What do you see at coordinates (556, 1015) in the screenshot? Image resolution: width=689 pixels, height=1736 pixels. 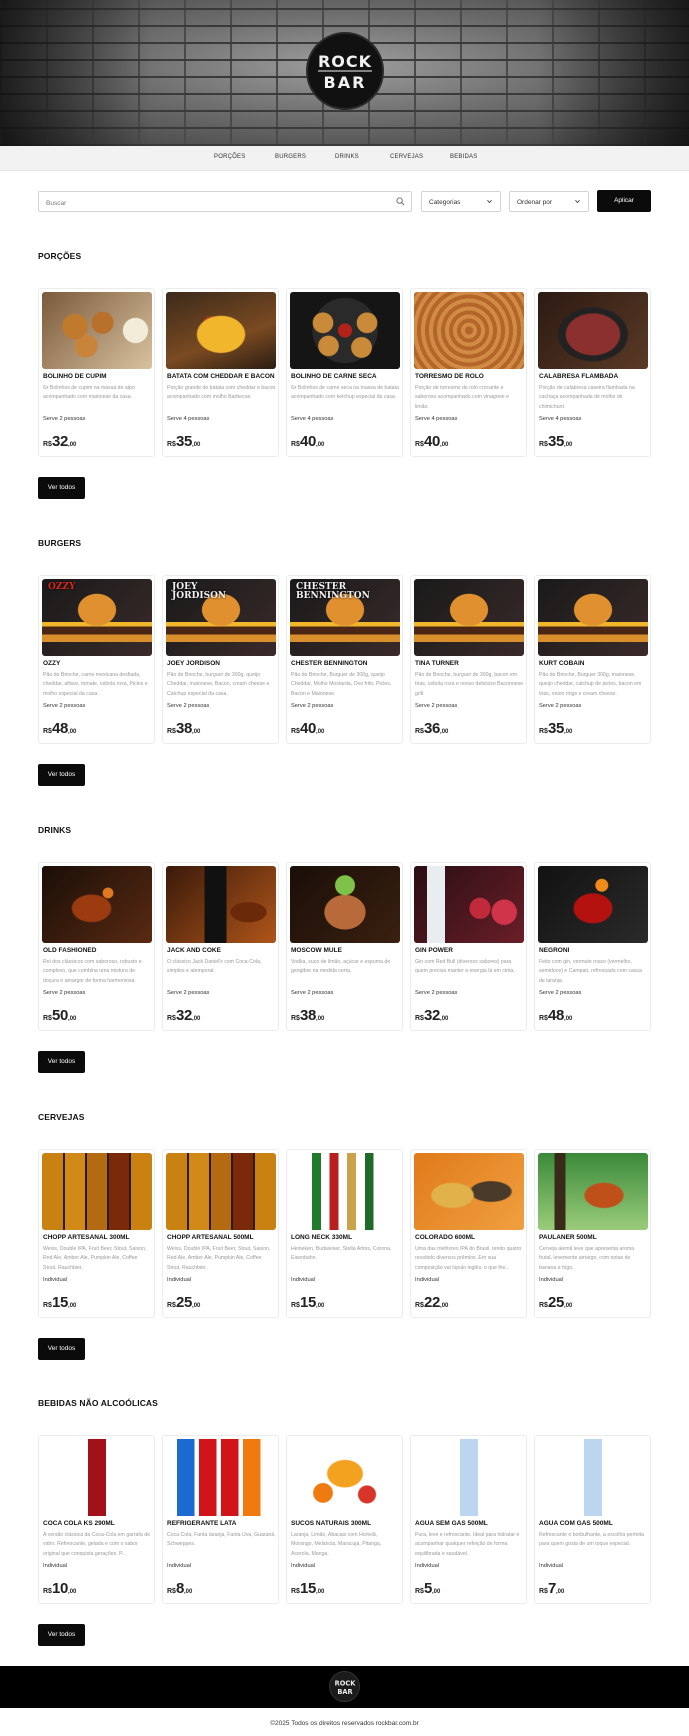 I see `price-value: 48` at bounding box center [556, 1015].